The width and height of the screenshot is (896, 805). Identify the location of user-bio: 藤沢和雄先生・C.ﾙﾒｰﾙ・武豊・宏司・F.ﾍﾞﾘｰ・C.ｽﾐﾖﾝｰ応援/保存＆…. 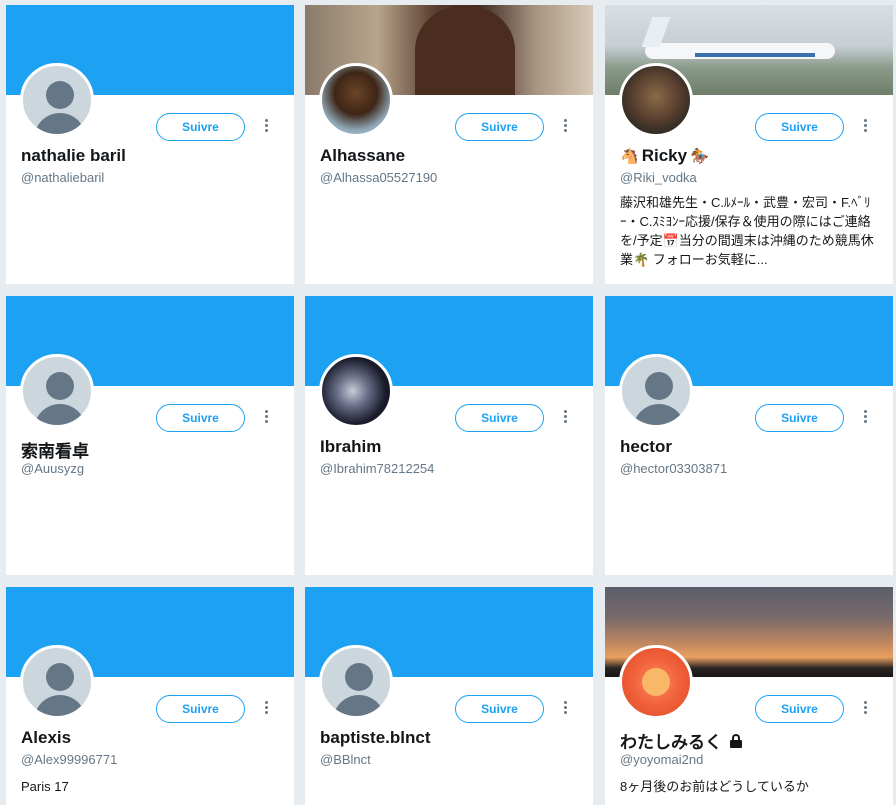
(747, 231).